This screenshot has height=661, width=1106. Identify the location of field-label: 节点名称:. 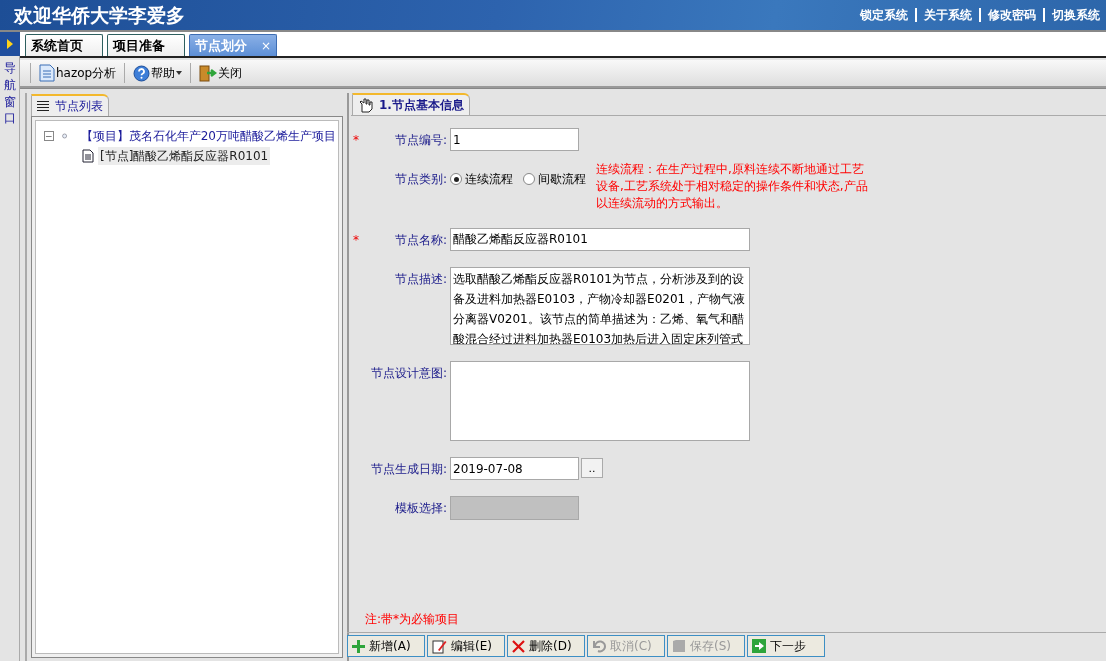
(420, 240).